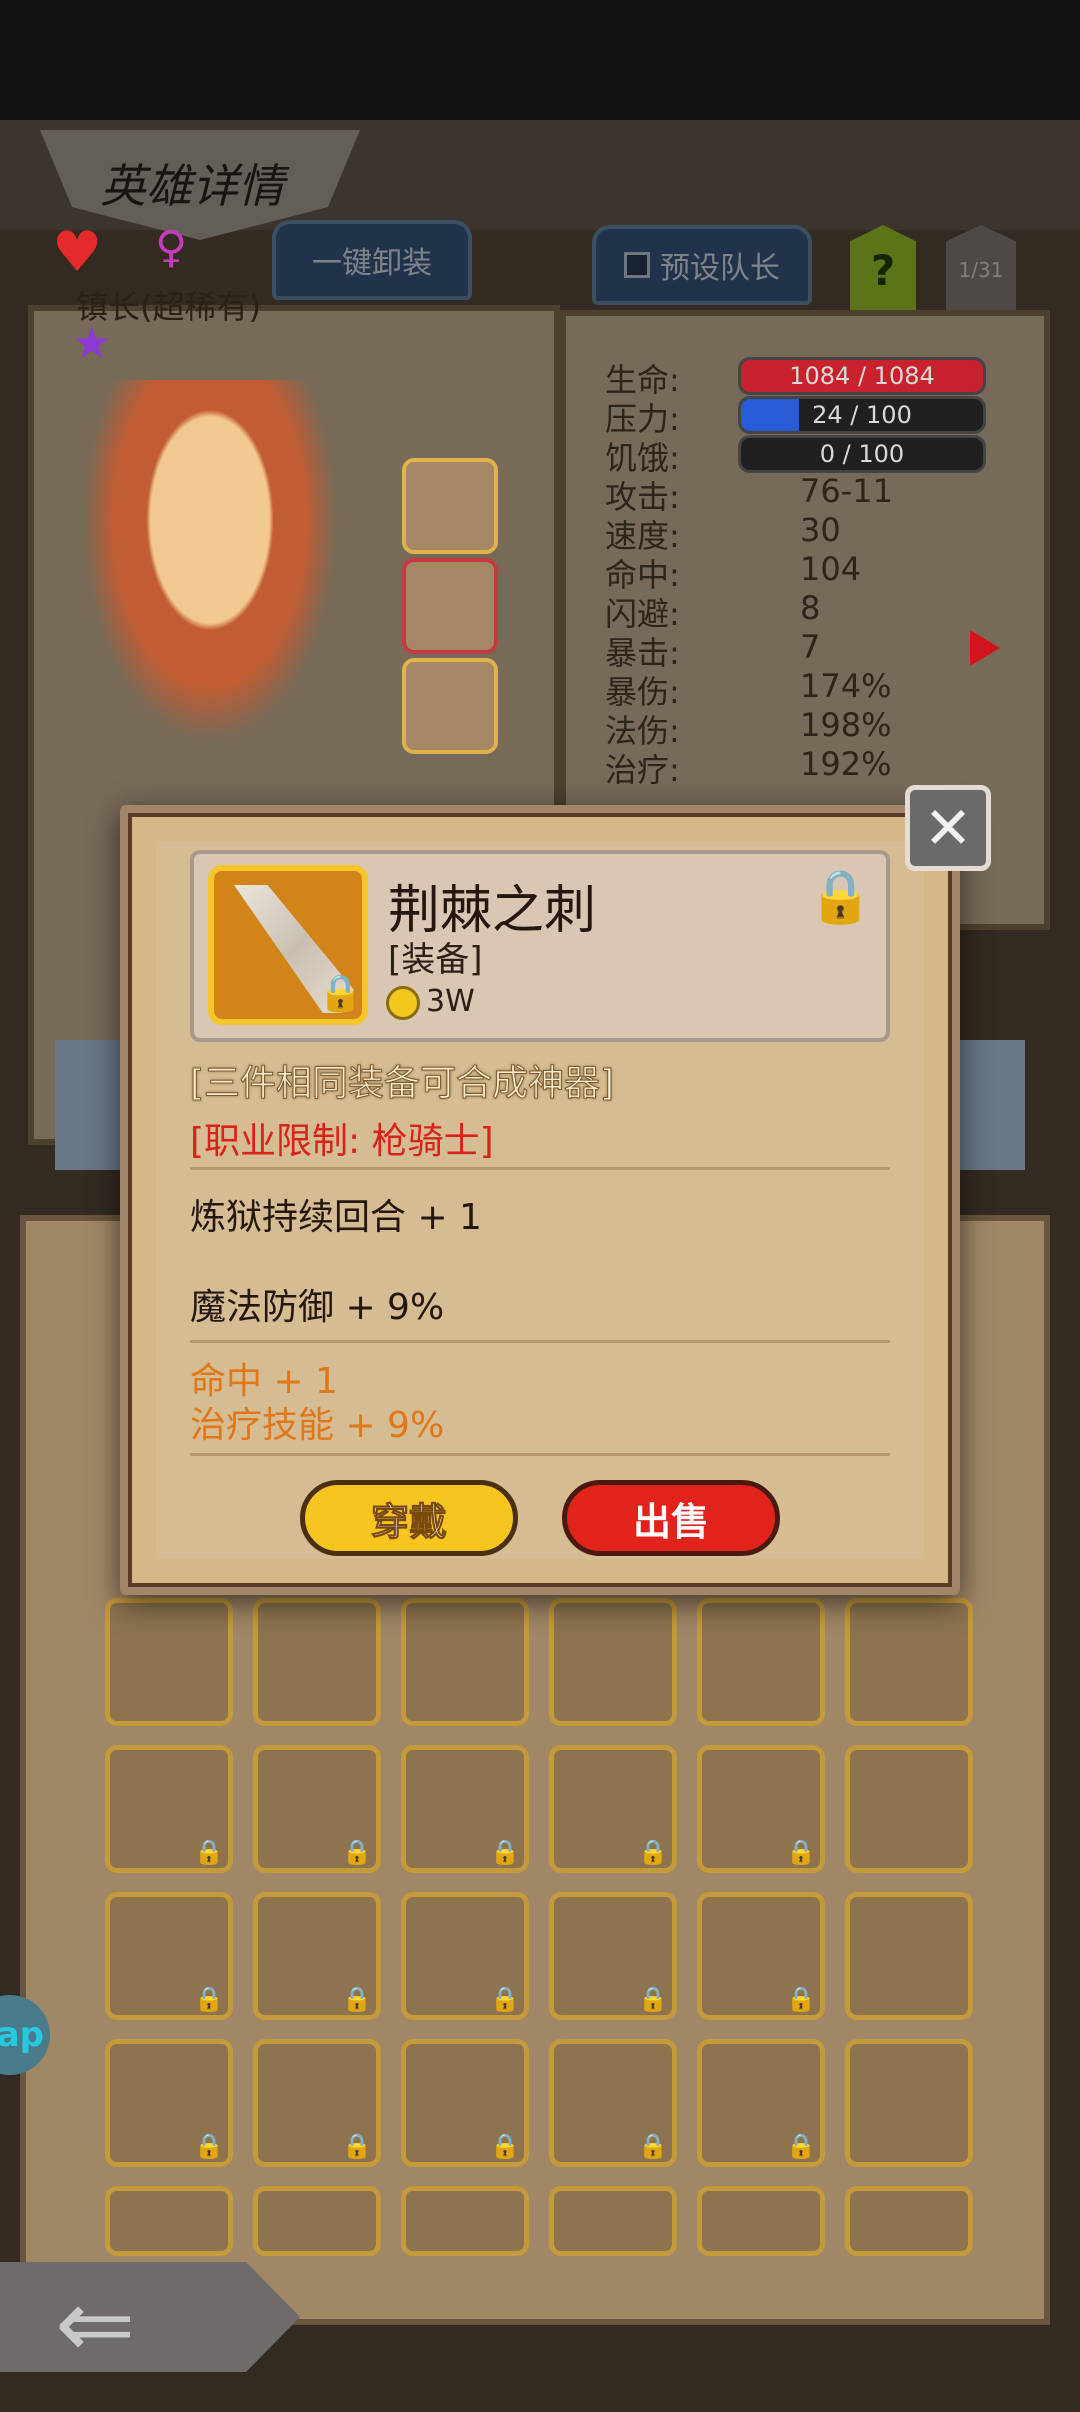 The width and height of the screenshot is (1080, 2412). What do you see at coordinates (435, 960) in the screenshot?
I see `item-type: [装备]` at bounding box center [435, 960].